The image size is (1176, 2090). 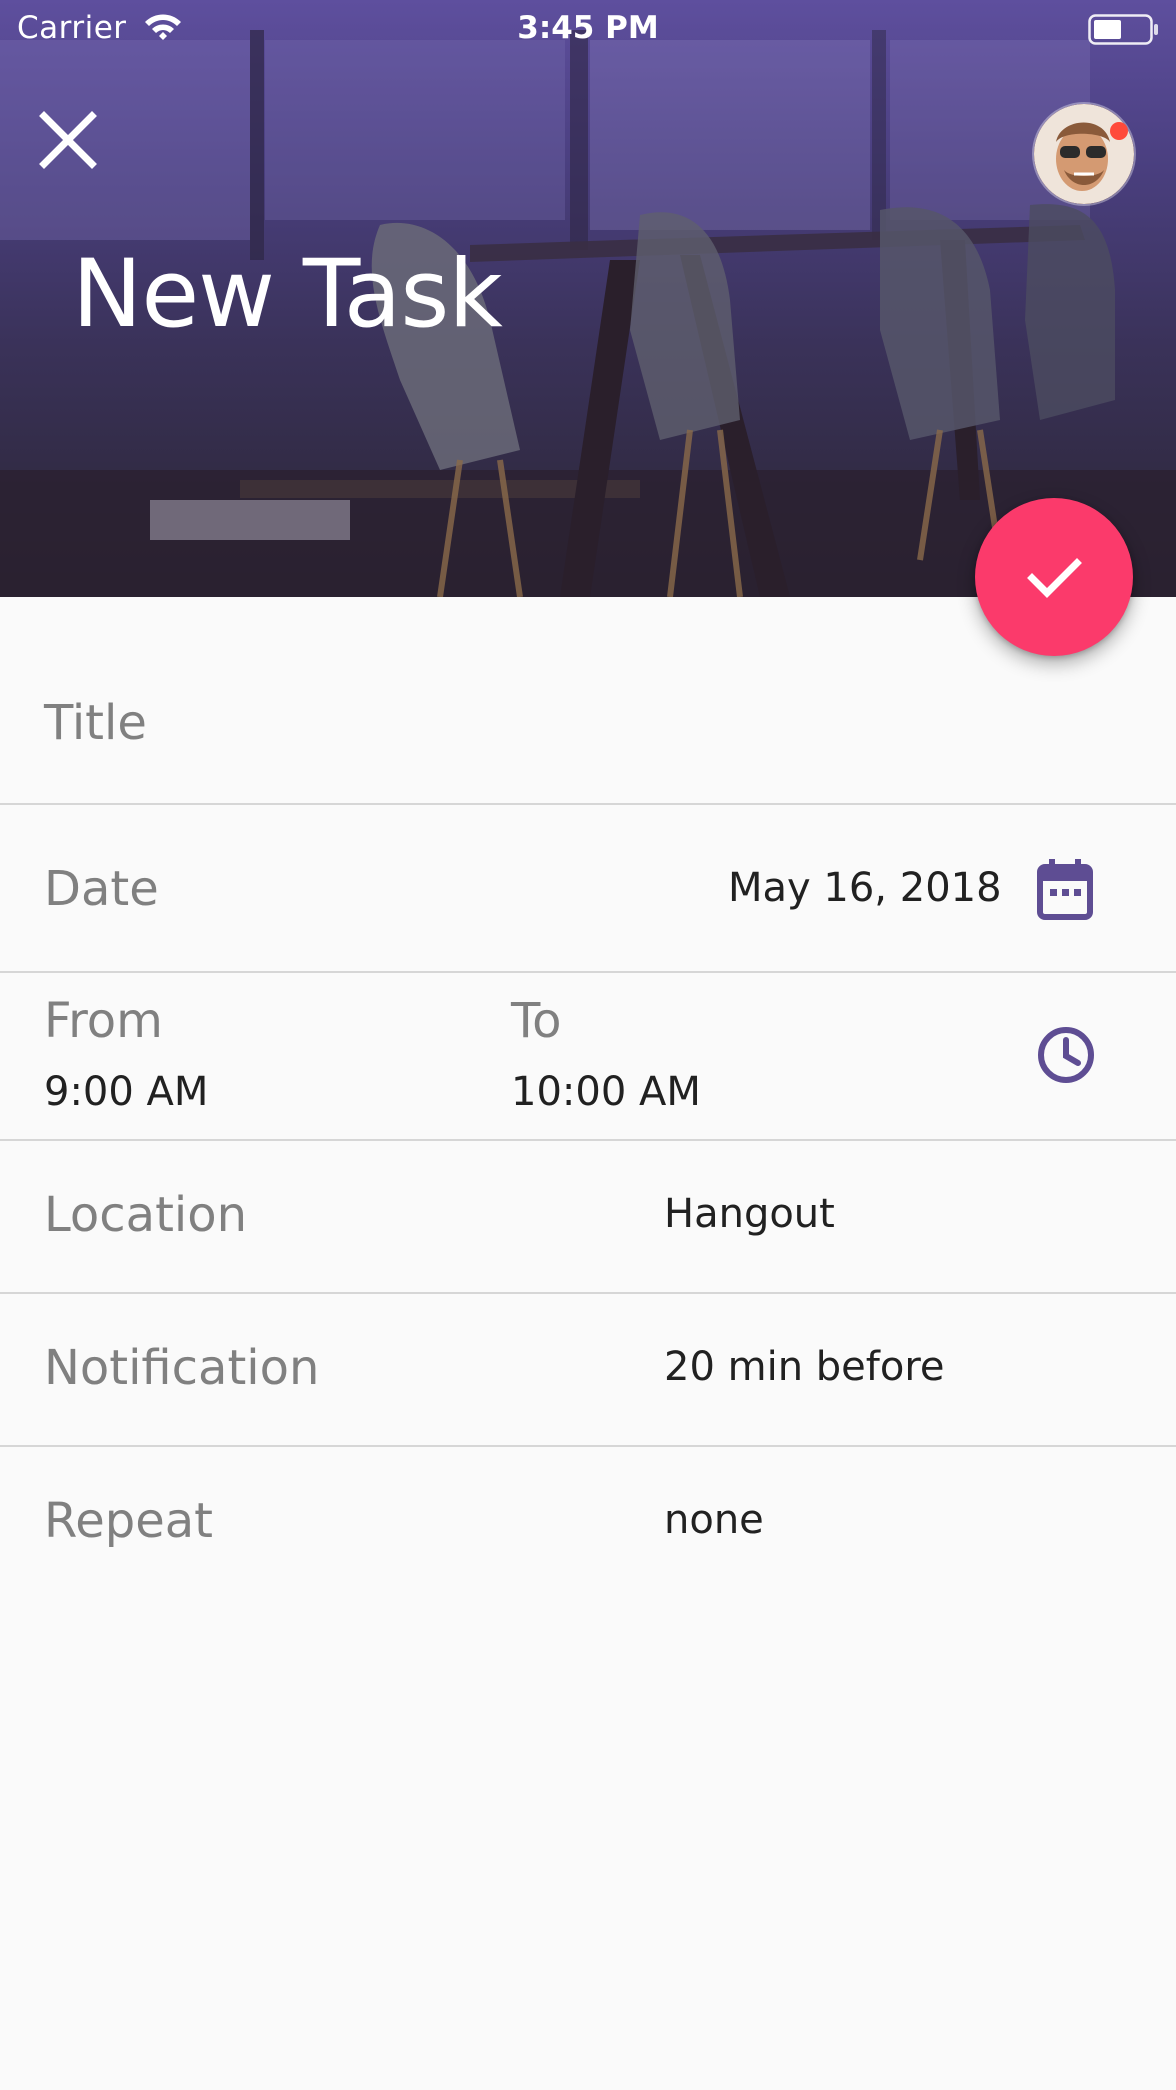 What do you see at coordinates (1123, 29) in the screenshot?
I see `battery-icon` at bounding box center [1123, 29].